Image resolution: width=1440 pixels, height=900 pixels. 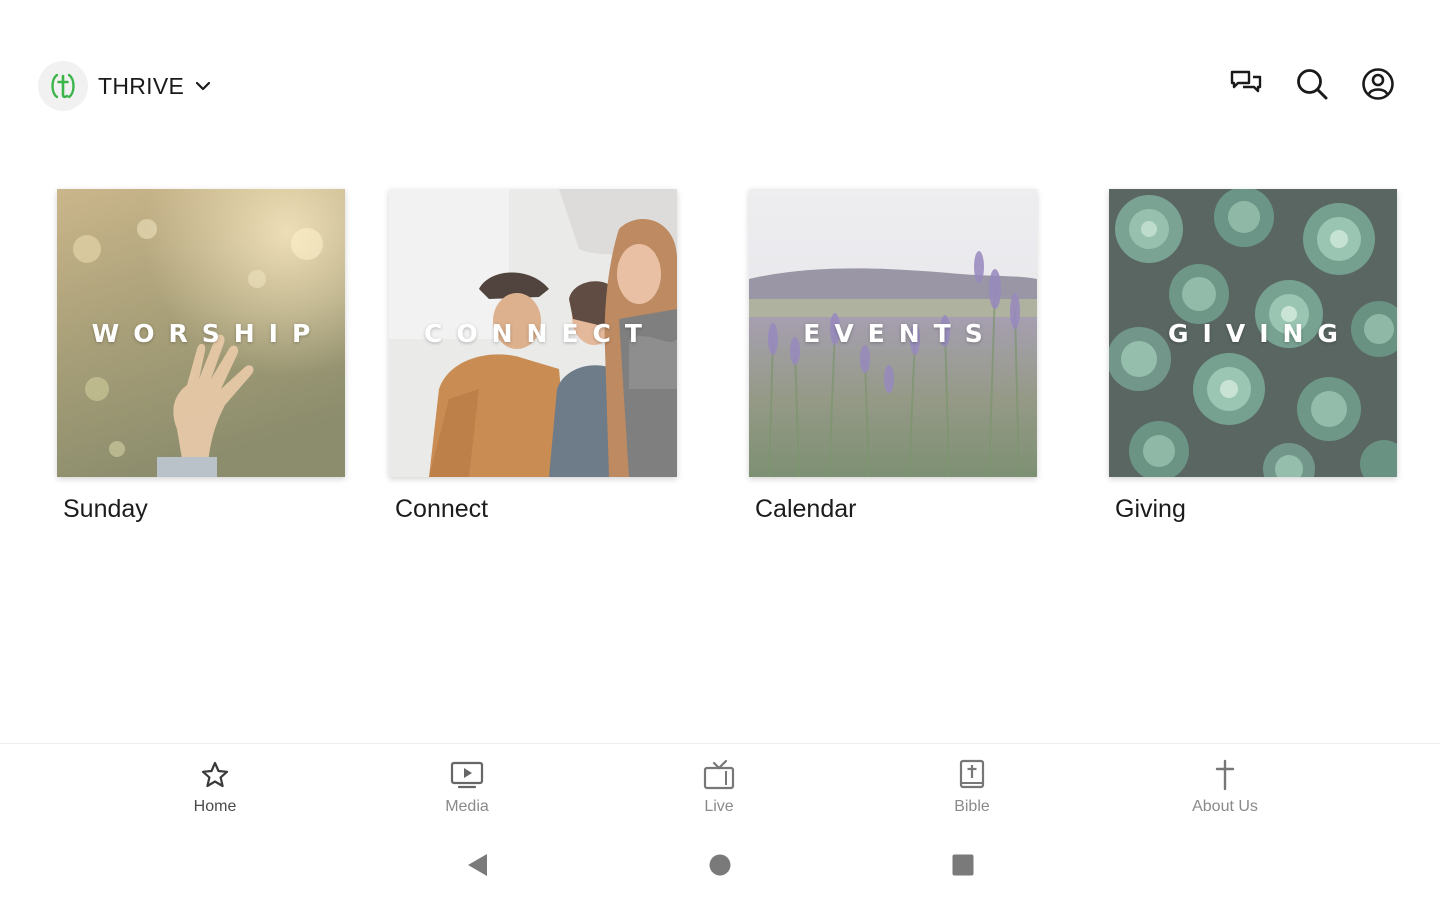 I want to click on tile-giving: GIVING Giving, so click(x=1253, y=356).